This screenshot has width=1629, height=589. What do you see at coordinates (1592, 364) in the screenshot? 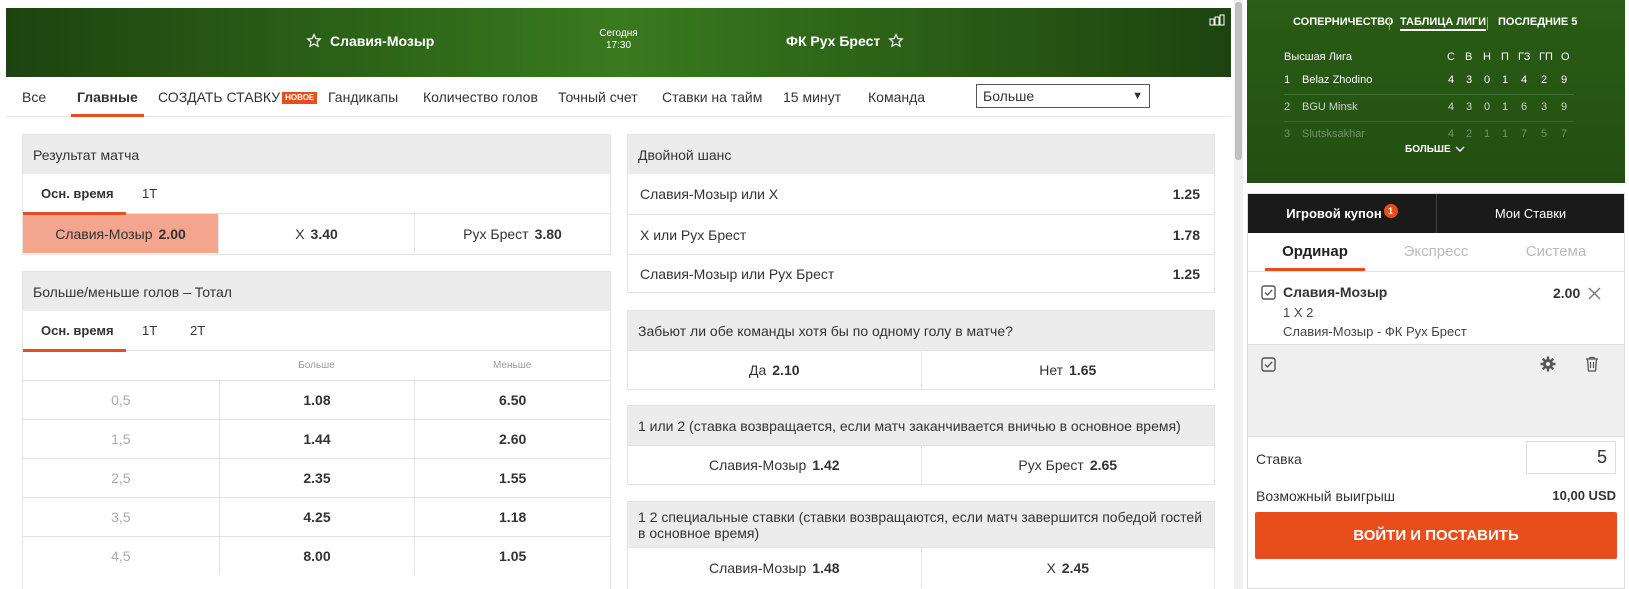
I see `trash-icon` at bounding box center [1592, 364].